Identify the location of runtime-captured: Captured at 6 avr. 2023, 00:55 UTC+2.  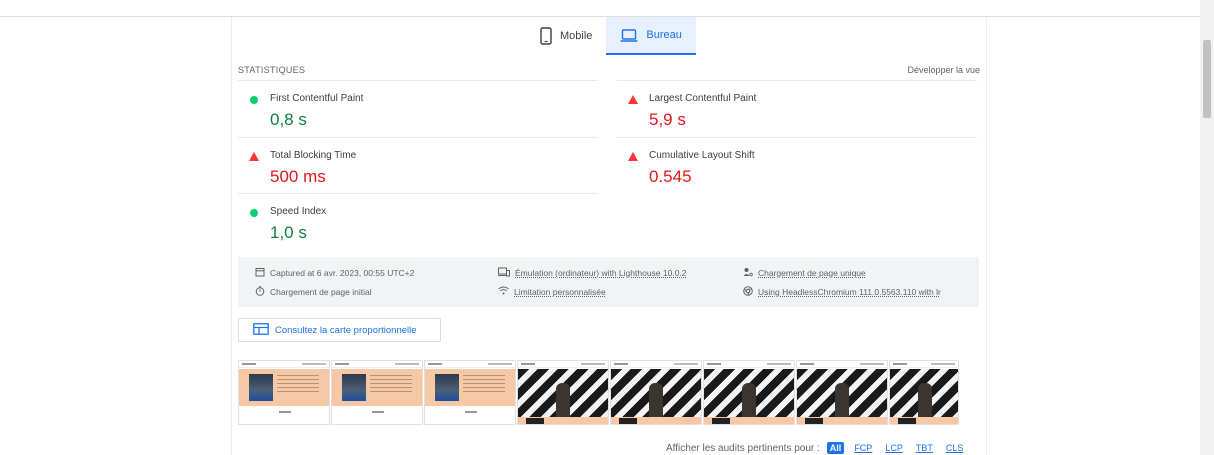
(334, 273).